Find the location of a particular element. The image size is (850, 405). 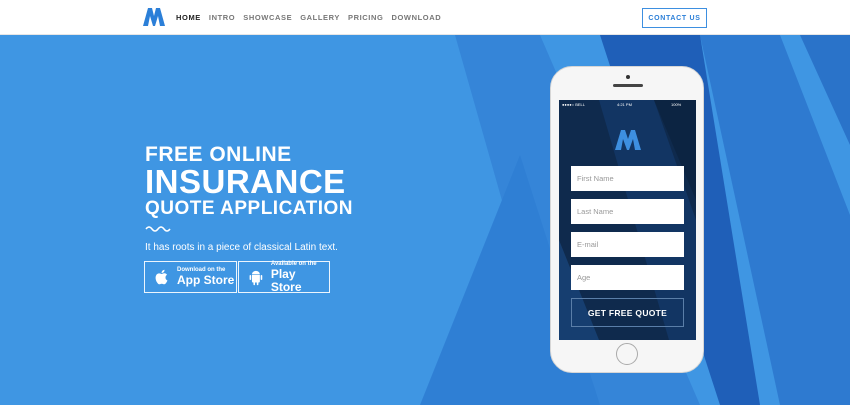

age-input: Age is located at coordinates (627, 277).